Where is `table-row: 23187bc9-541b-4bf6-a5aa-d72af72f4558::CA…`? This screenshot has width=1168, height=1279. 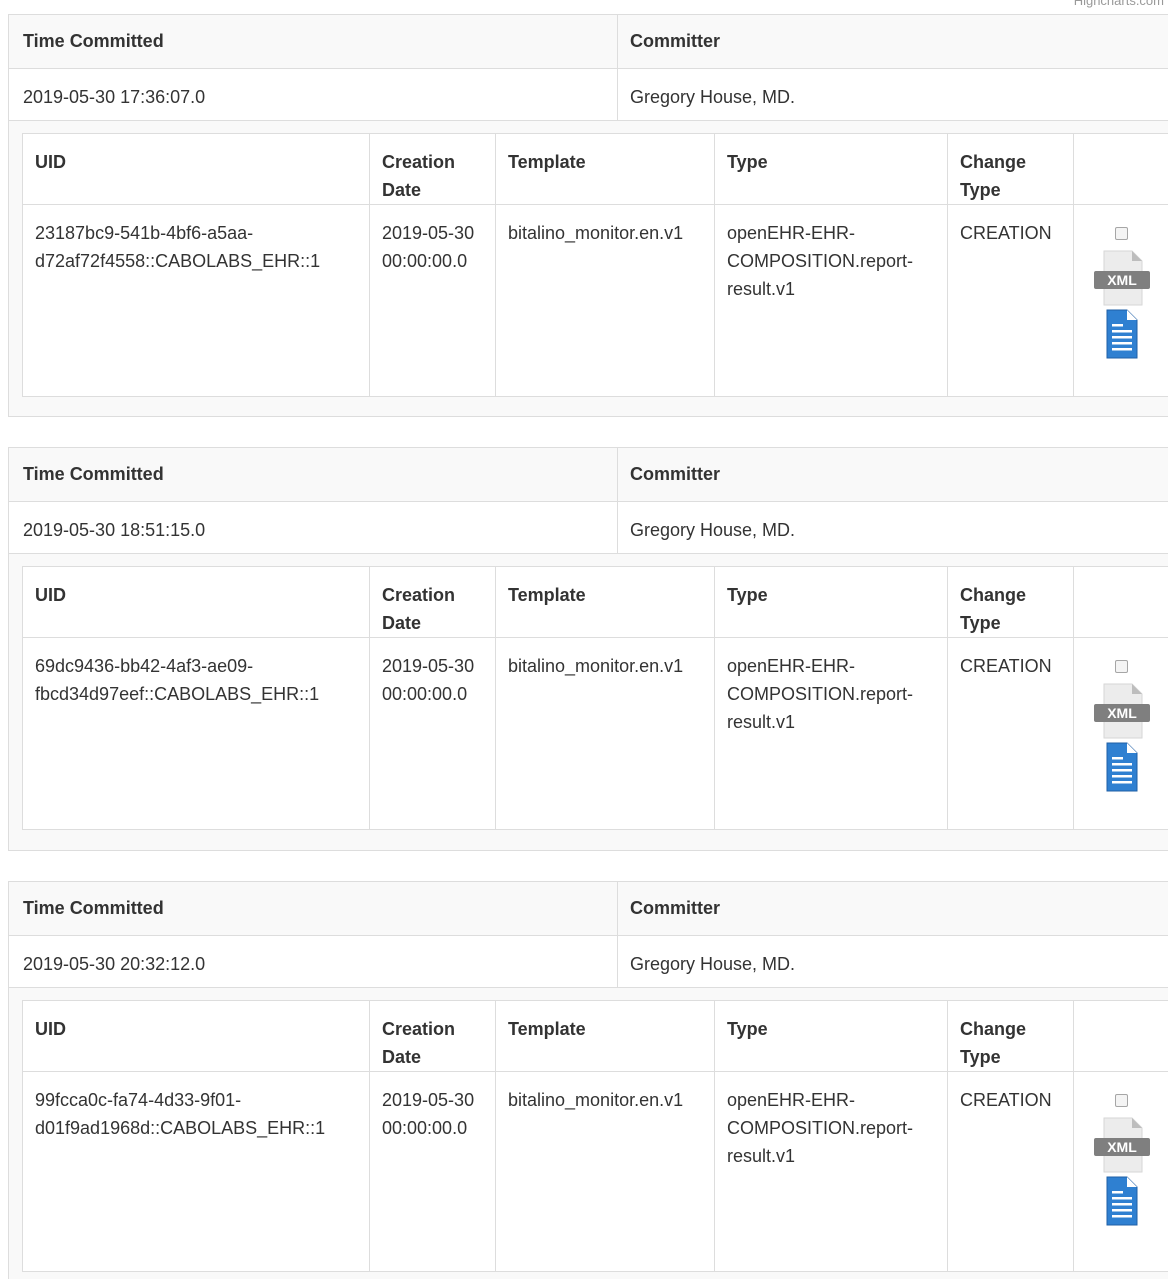 table-row: 23187bc9-541b-4bf6-a5aa-d72af72f4558::CA… is located at coordinates (595, 300).